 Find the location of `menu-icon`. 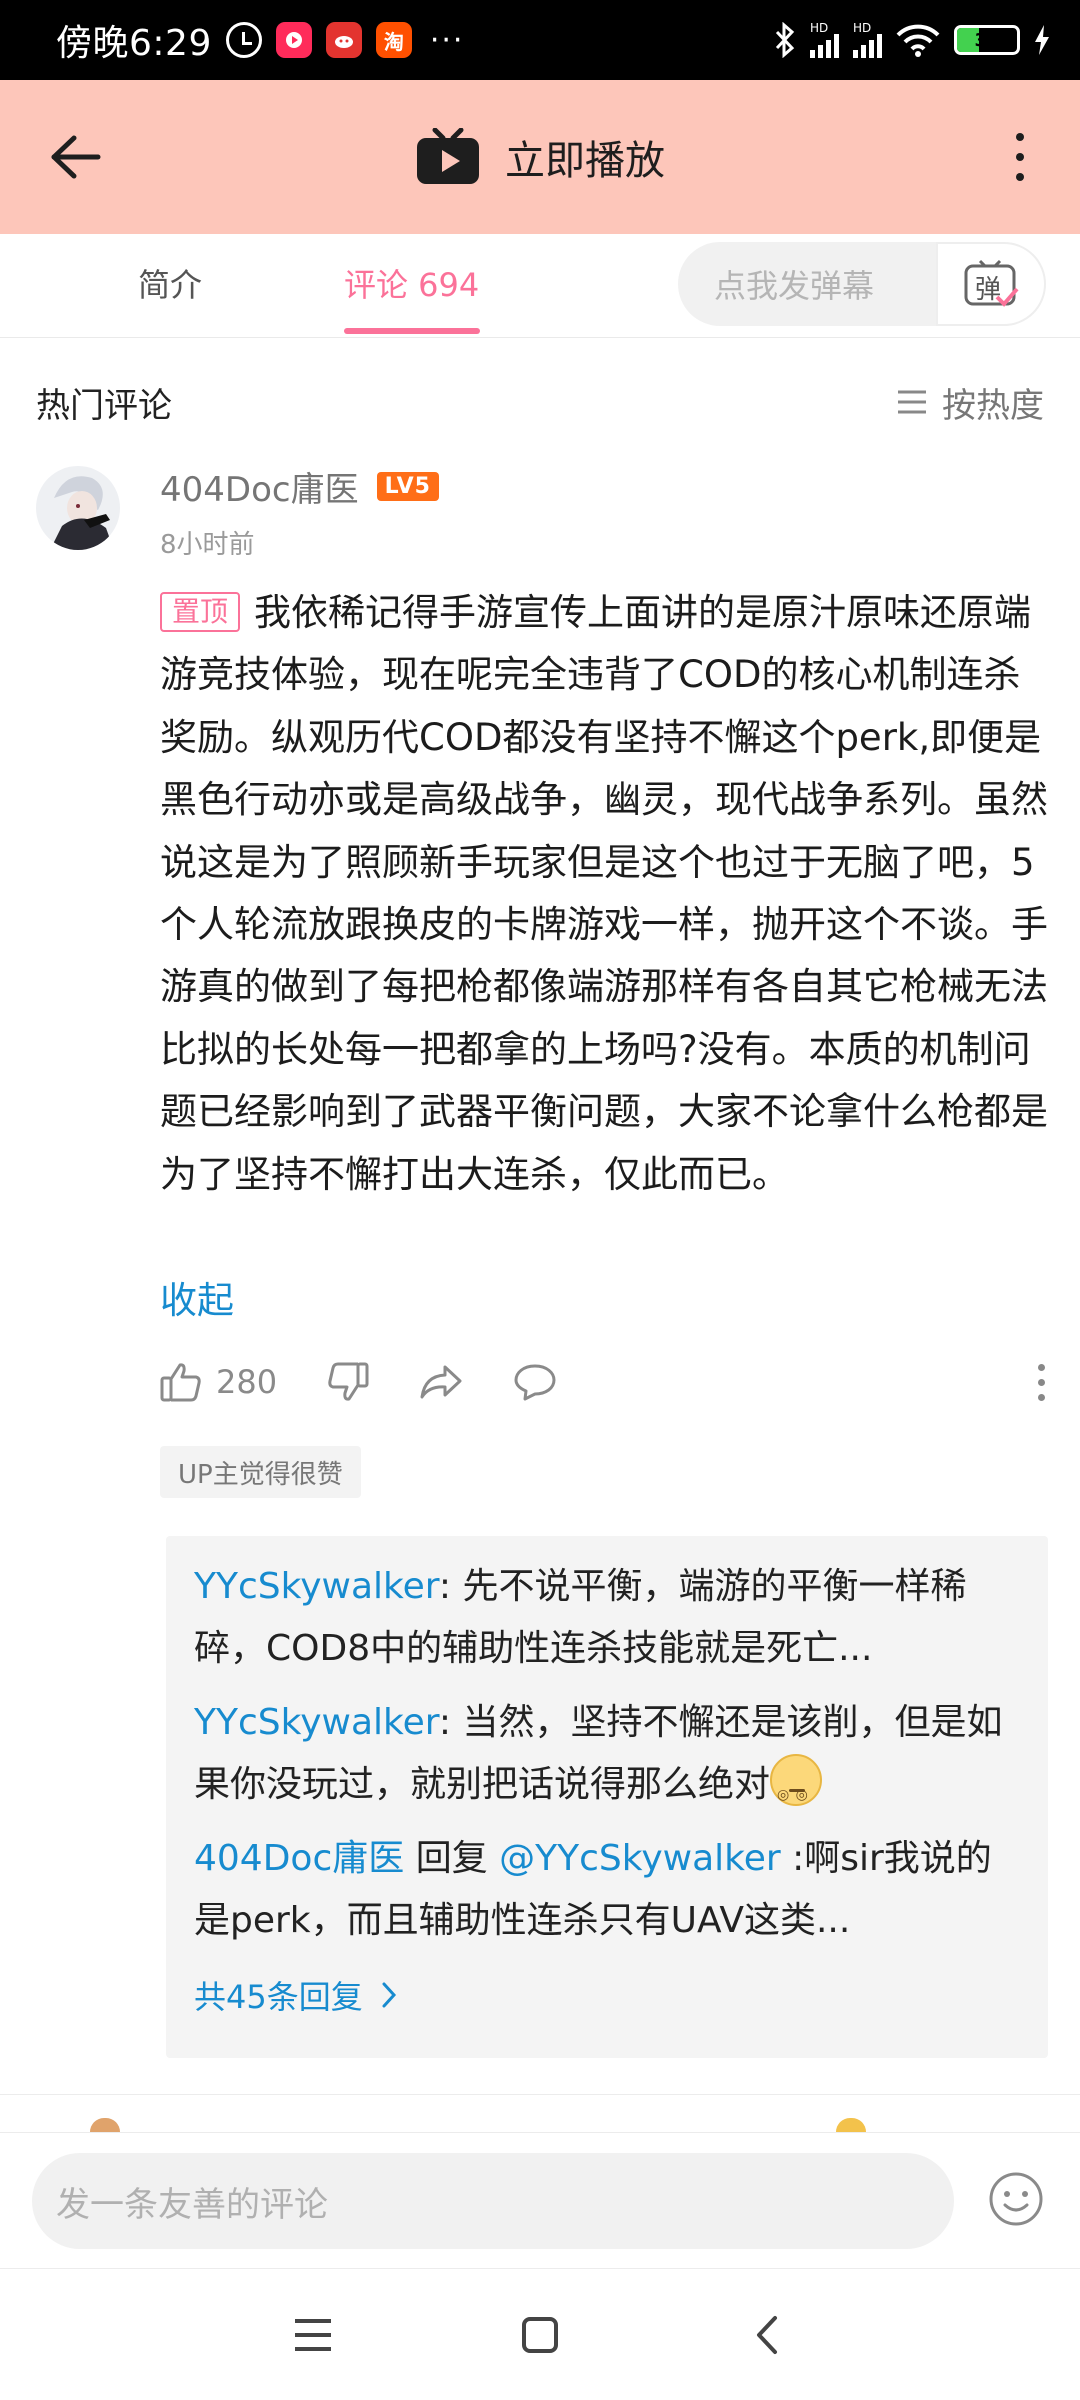

menu-icon is located at coordinates (313, 2334).